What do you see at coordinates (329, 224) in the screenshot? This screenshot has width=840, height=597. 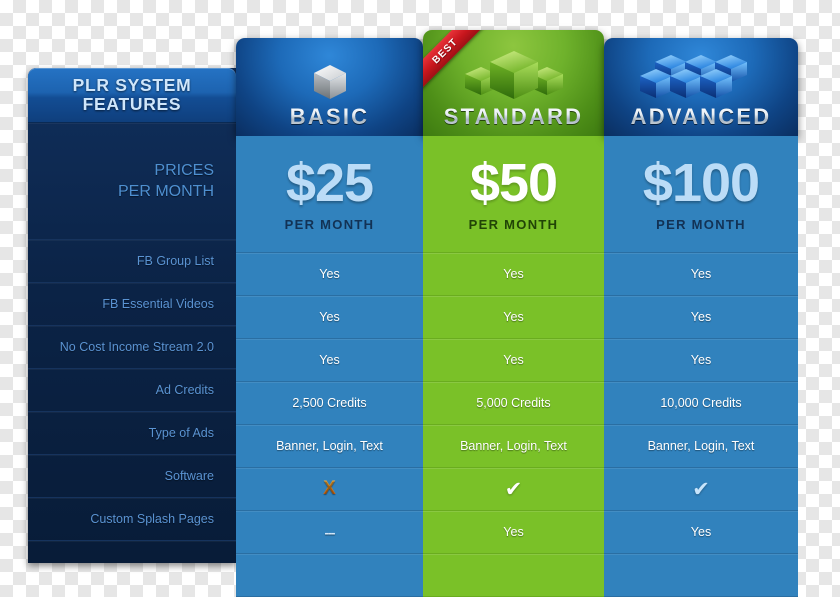 I see `price-period-basic: PER MONTH` at bounding box center [329, 224].